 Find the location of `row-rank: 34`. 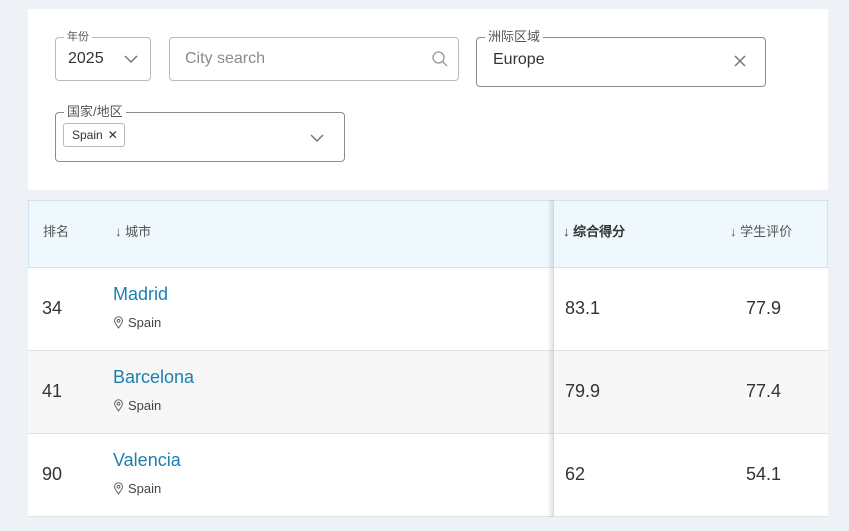

row-rank: 34 is located at coordinates (52, 308).